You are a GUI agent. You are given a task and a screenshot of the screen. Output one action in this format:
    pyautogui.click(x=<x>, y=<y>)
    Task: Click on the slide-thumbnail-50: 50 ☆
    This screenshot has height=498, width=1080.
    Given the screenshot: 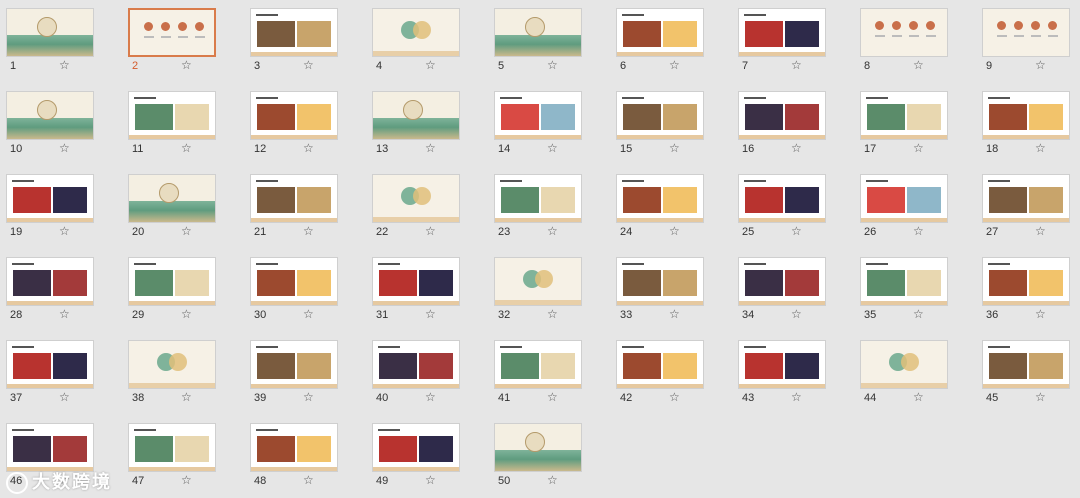 What is the action you would take?
    pyautogui.click(x=549, y=456)
    